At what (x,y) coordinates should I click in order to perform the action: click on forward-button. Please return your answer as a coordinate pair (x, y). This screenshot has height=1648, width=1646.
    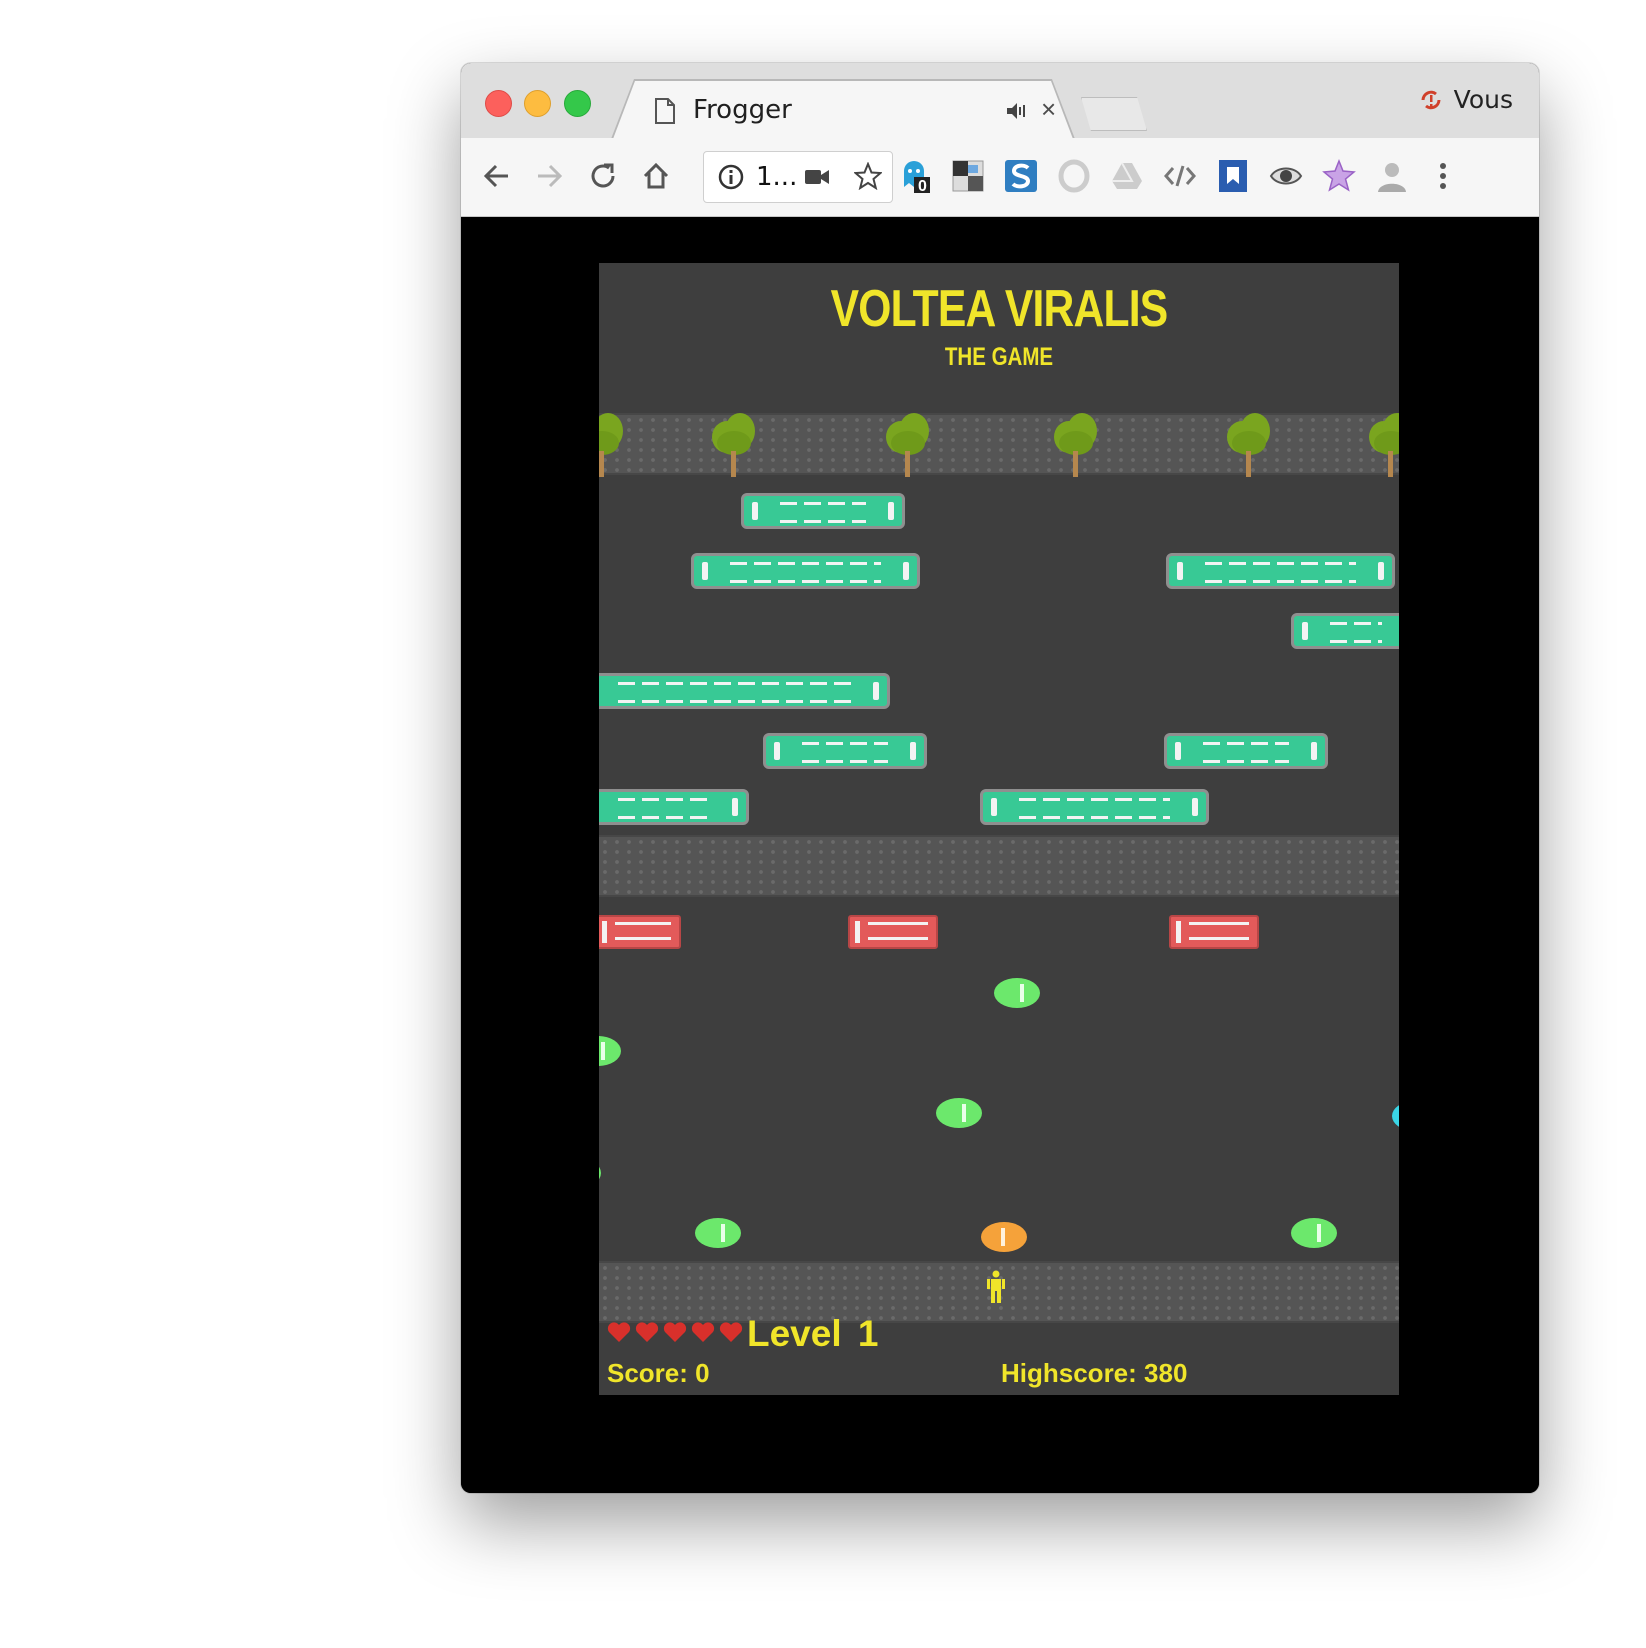
    Looking at the image, I should click on (549, 176).